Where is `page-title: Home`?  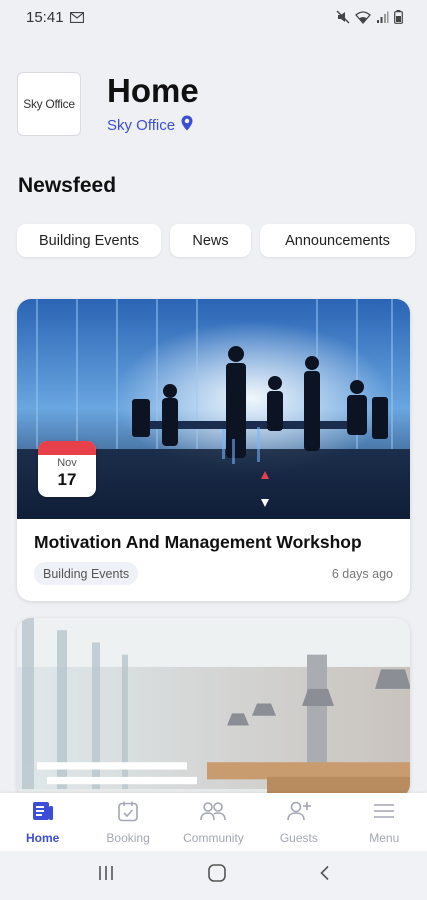 page-title: Home is located at coordinates (153, 90).